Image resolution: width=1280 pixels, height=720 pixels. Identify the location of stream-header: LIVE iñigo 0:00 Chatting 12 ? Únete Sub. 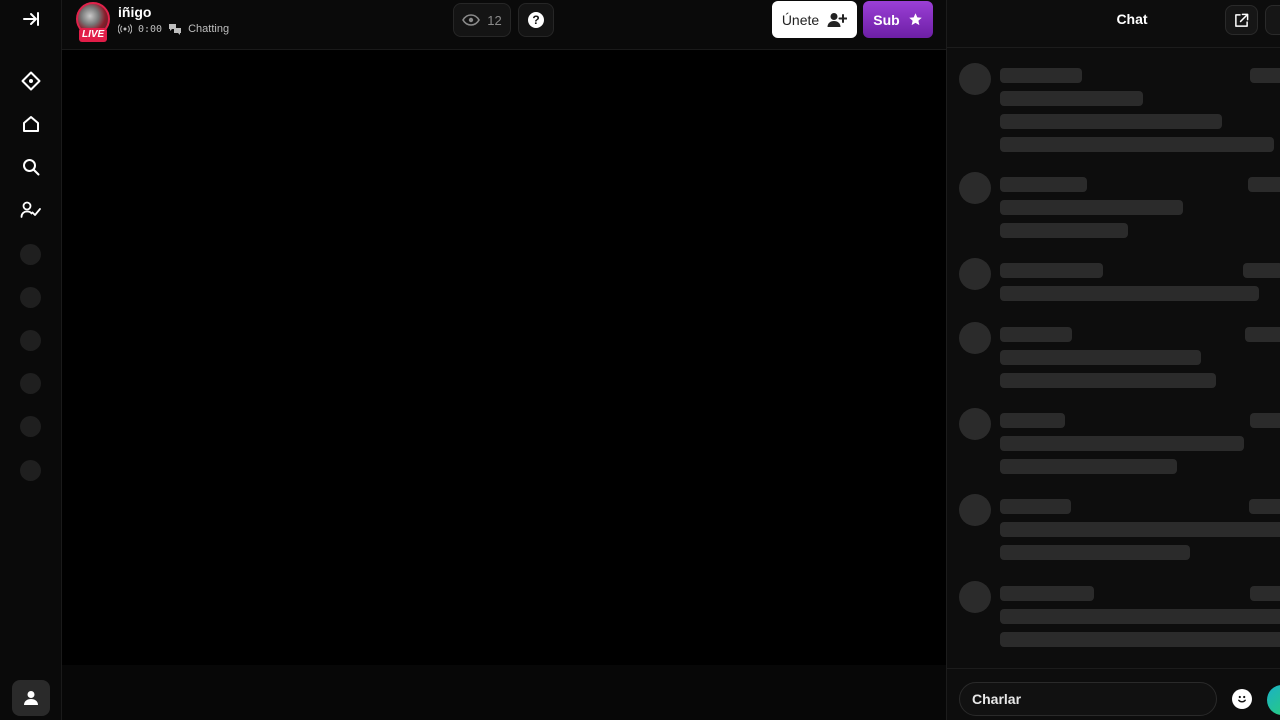
(504, 25).